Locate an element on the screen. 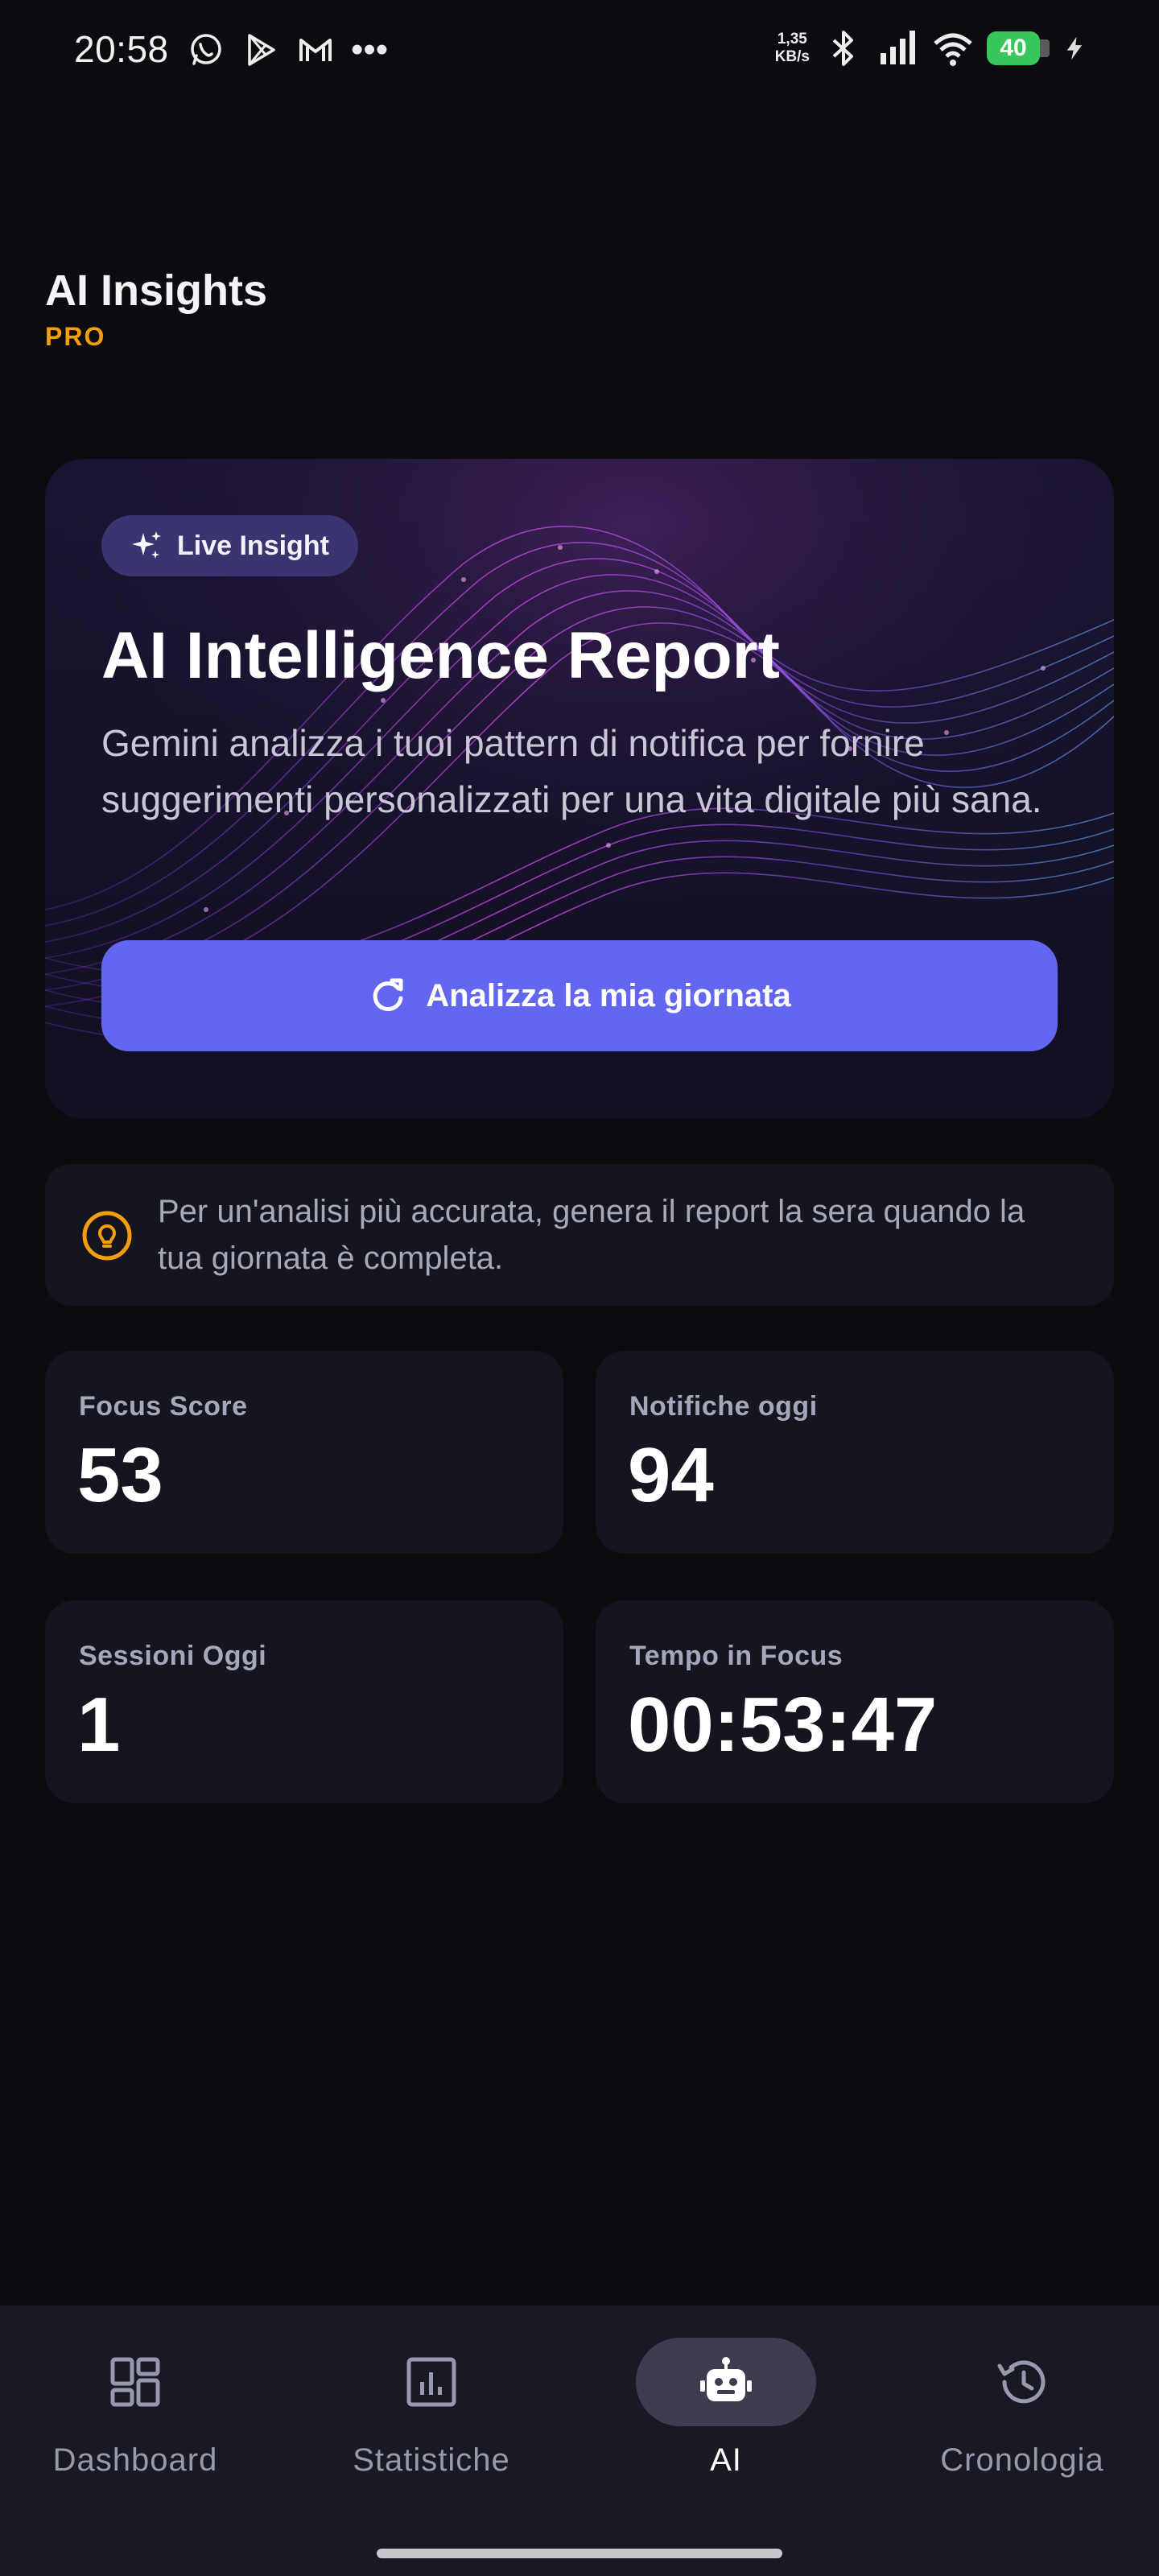 Image resolution: width=1159 pixels, height=2576 pixels. stat-value: 53 is located at coordinates (120, 1475).